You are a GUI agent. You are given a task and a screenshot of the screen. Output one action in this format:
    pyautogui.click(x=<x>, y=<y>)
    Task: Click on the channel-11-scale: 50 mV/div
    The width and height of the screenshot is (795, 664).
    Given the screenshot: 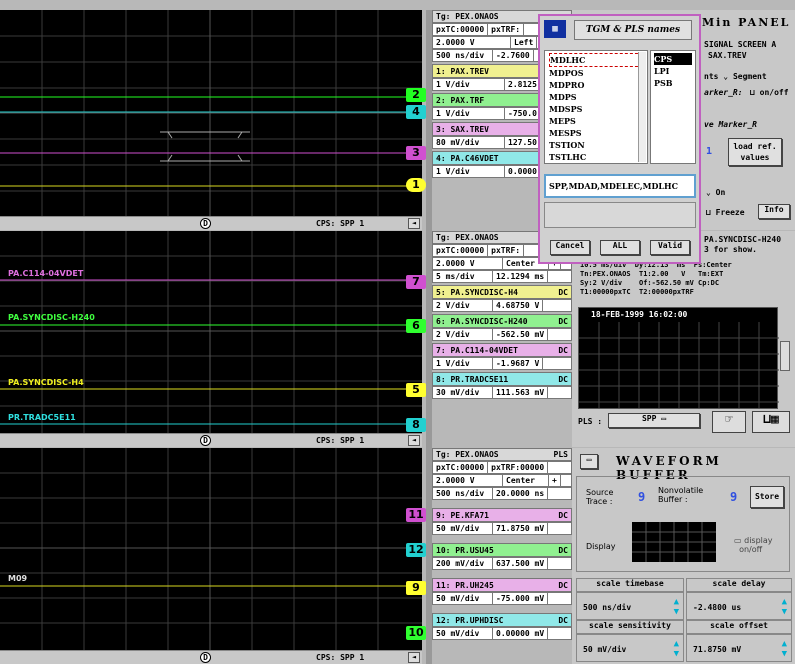 What is the action you would take?
    pyautogui.click(x=463, y=598)
    